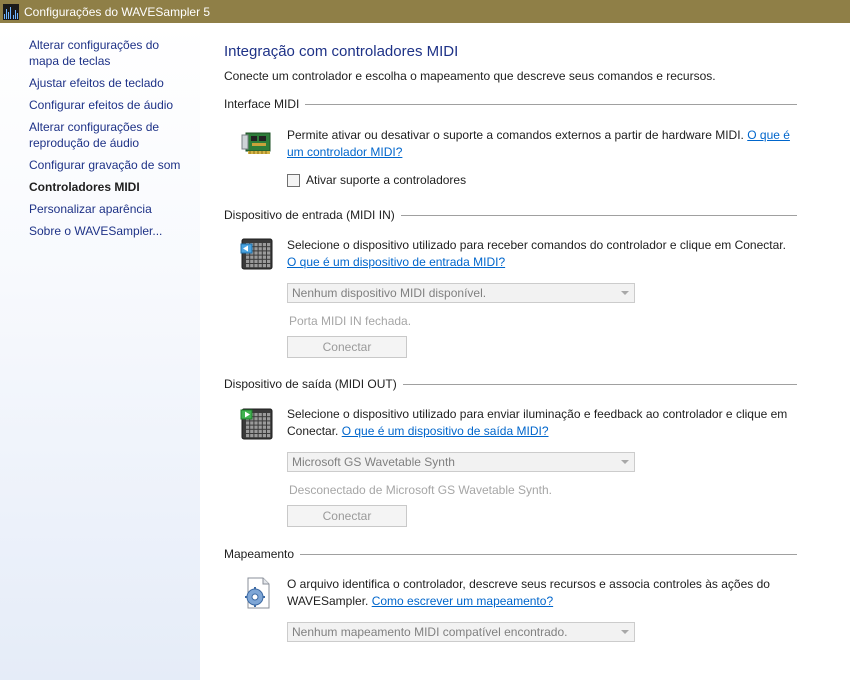  I want to click on select-value: Microsoft GS Wavetable Synth, so click(373, 462).